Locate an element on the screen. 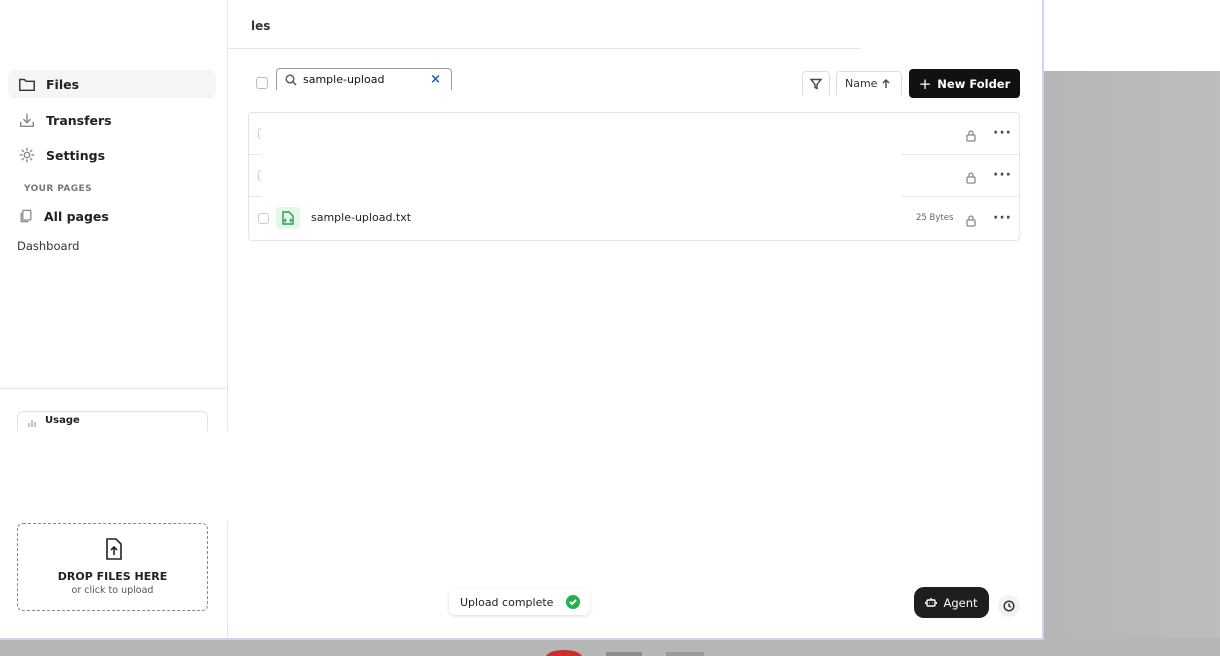 The width and height of the screenshot is (1220, 656). sidebar-item-transfers: Transfers is located at coordinates (112, 120).